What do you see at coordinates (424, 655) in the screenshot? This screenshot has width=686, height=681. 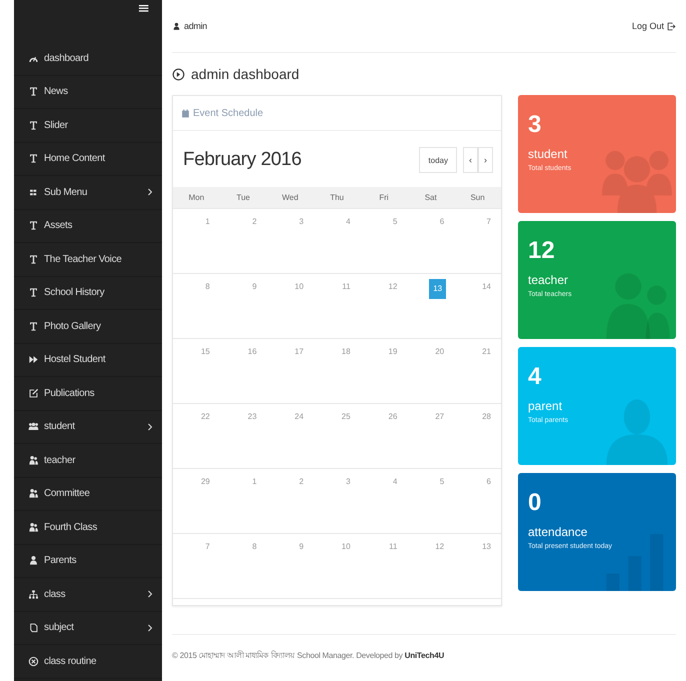 I see `developer-link: UniTech4U` at bounding box center [424, 655].